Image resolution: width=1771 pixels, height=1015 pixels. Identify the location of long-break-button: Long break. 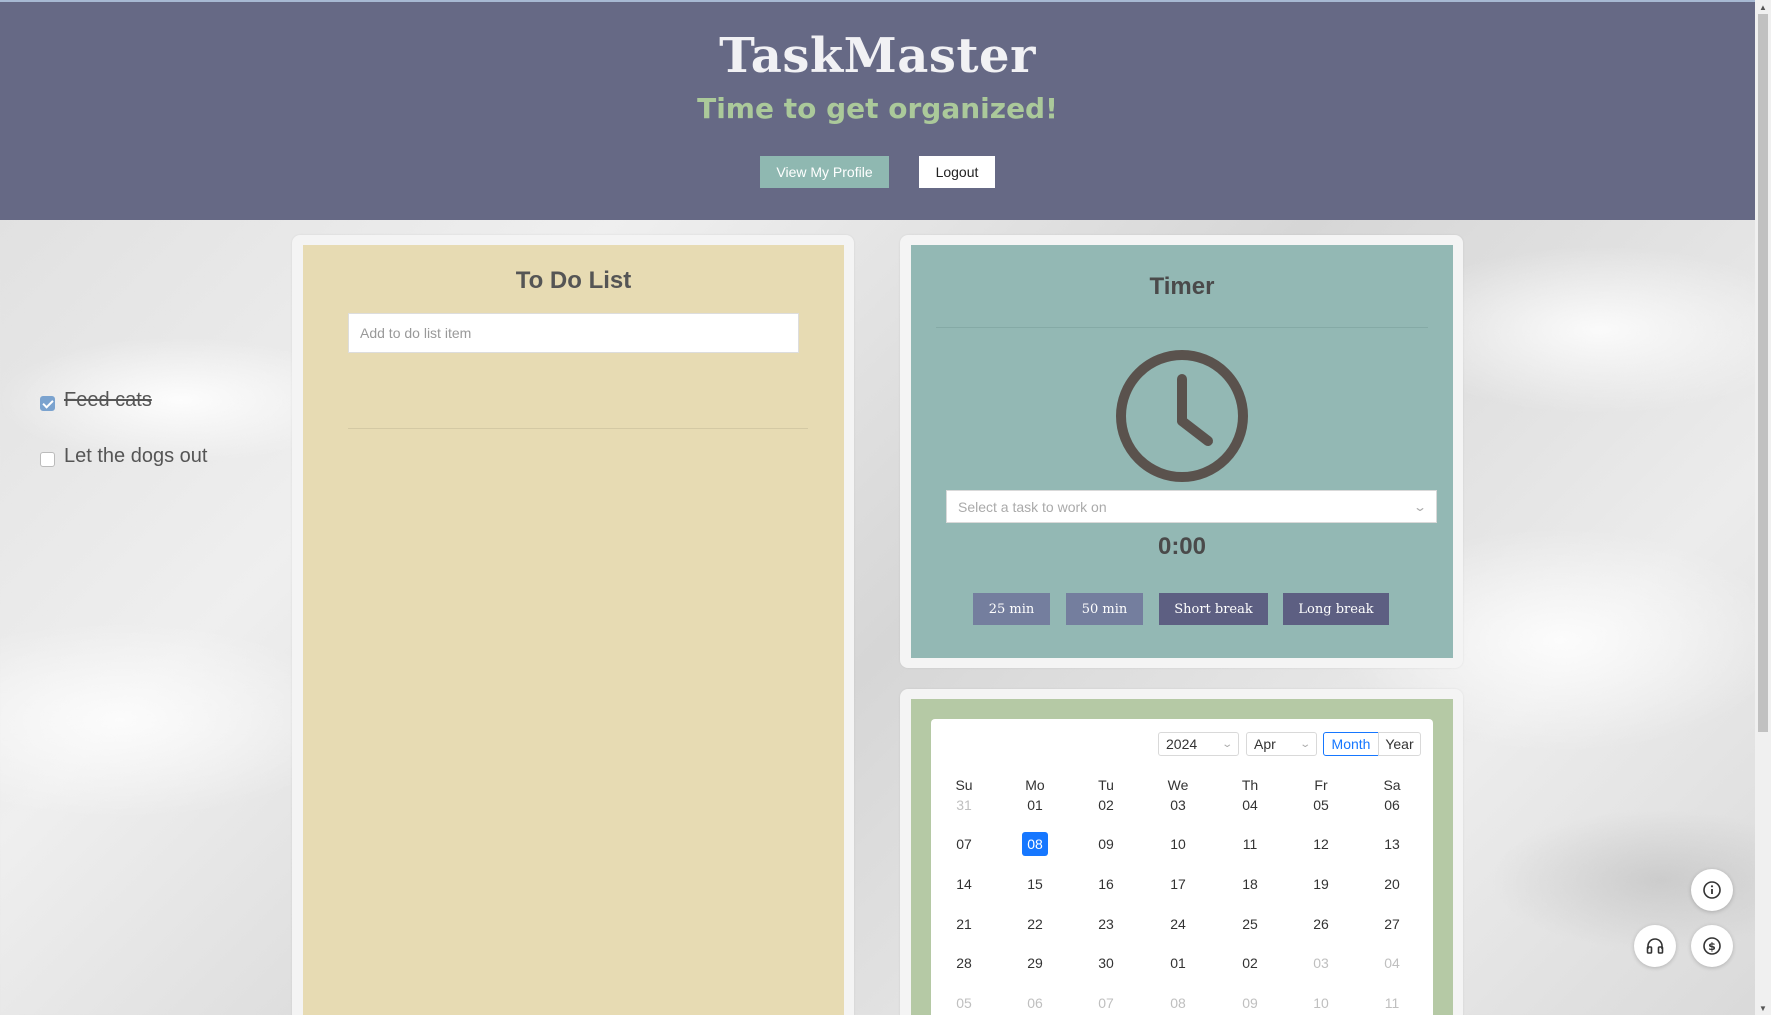
(1336, 609).